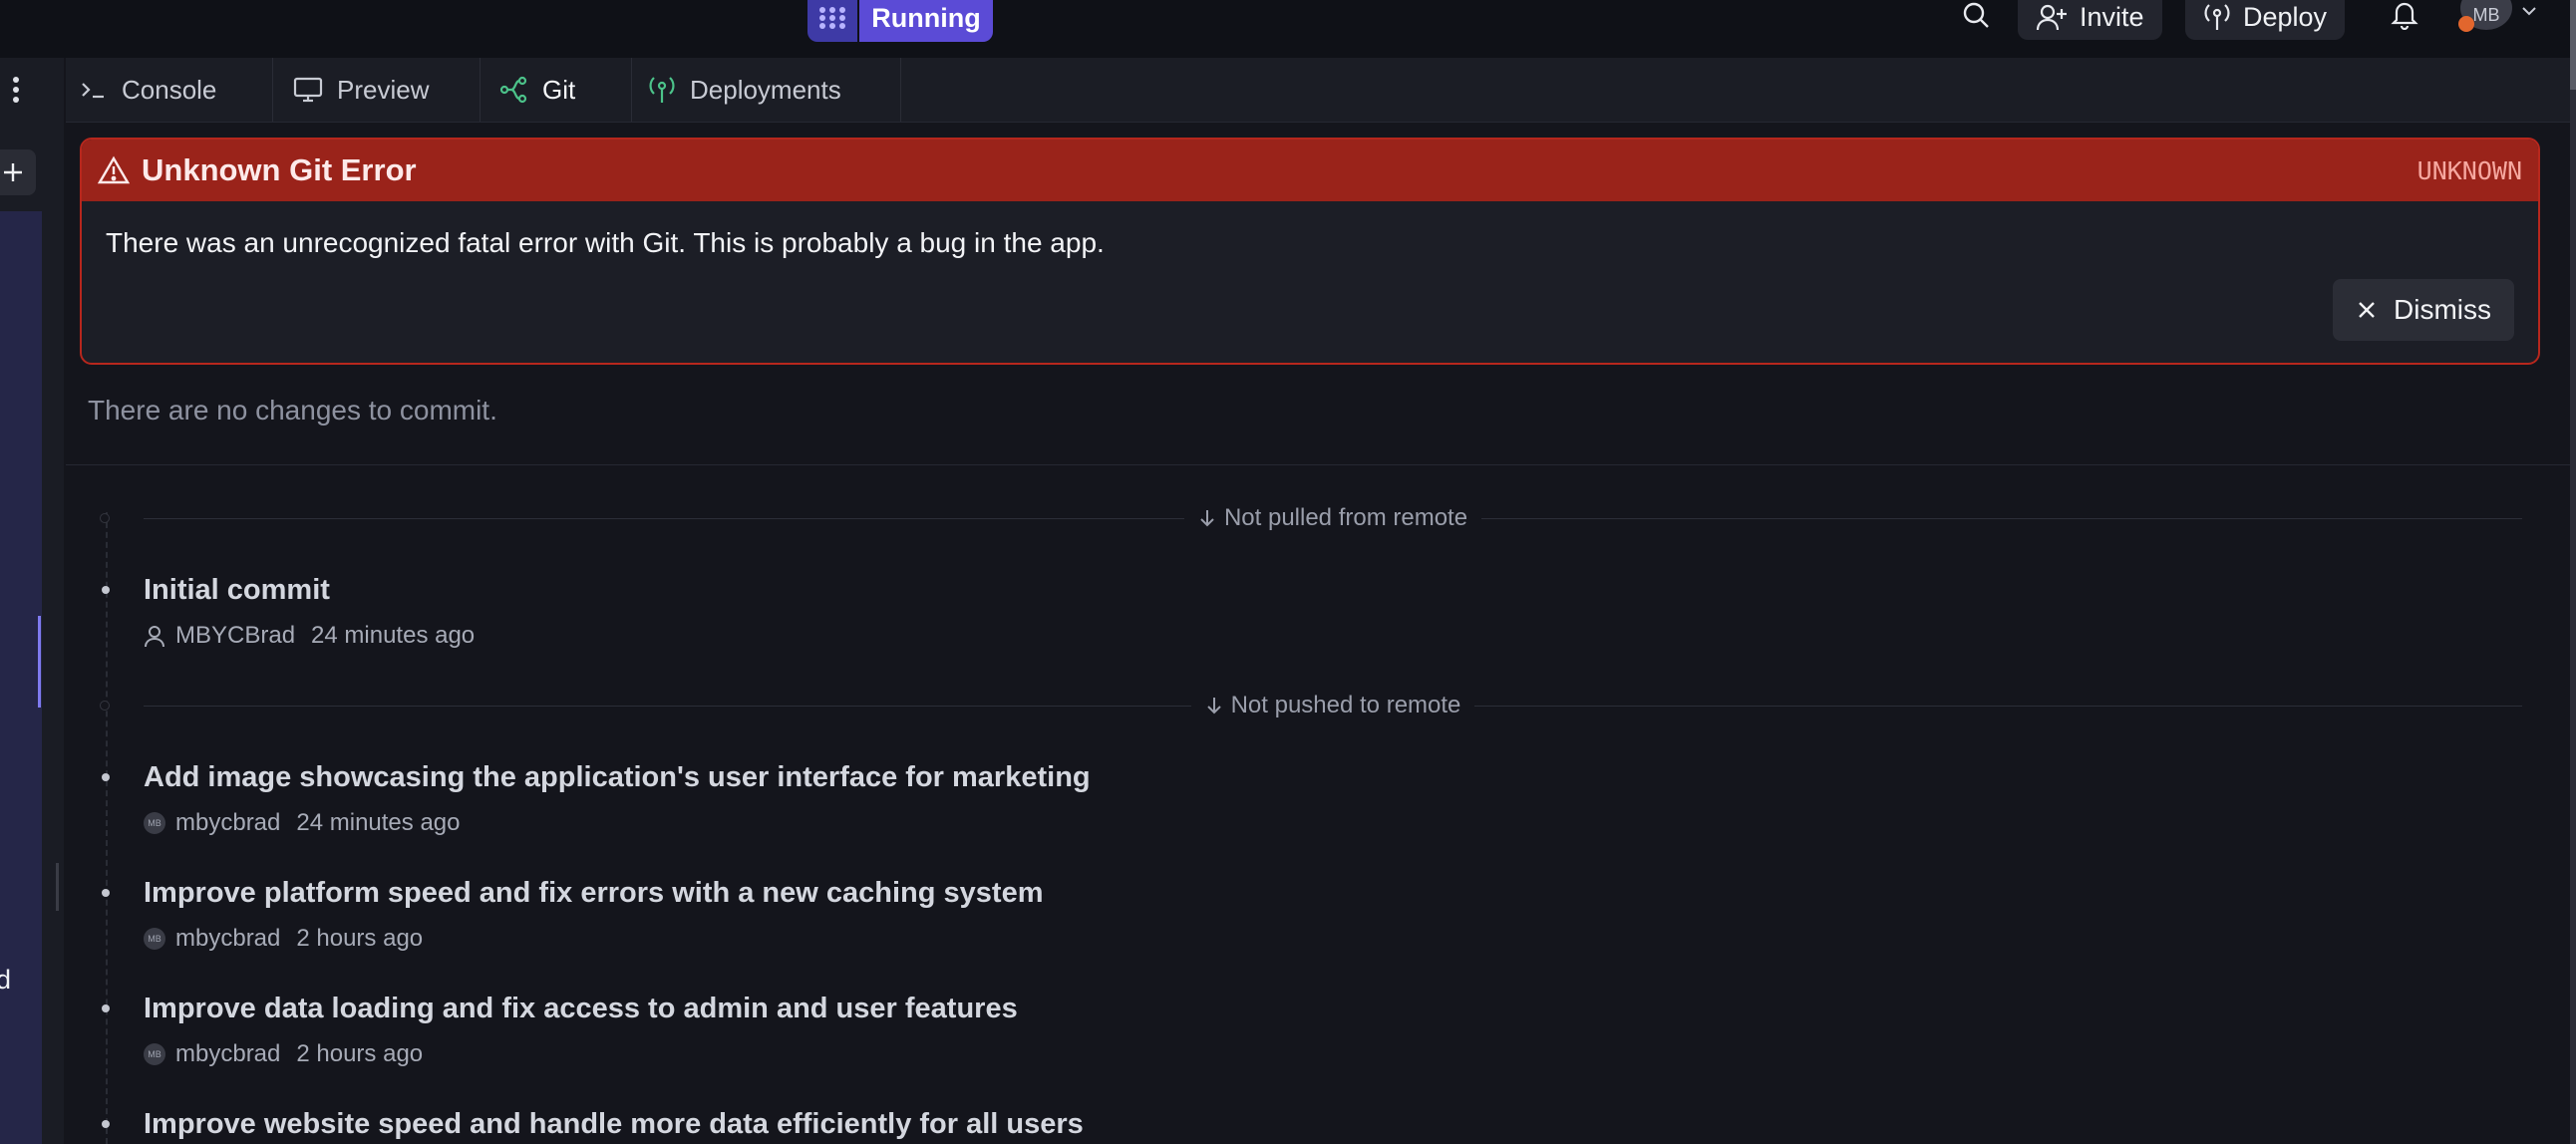  I want to click on avatar-status-badge, so click(2466, 24).